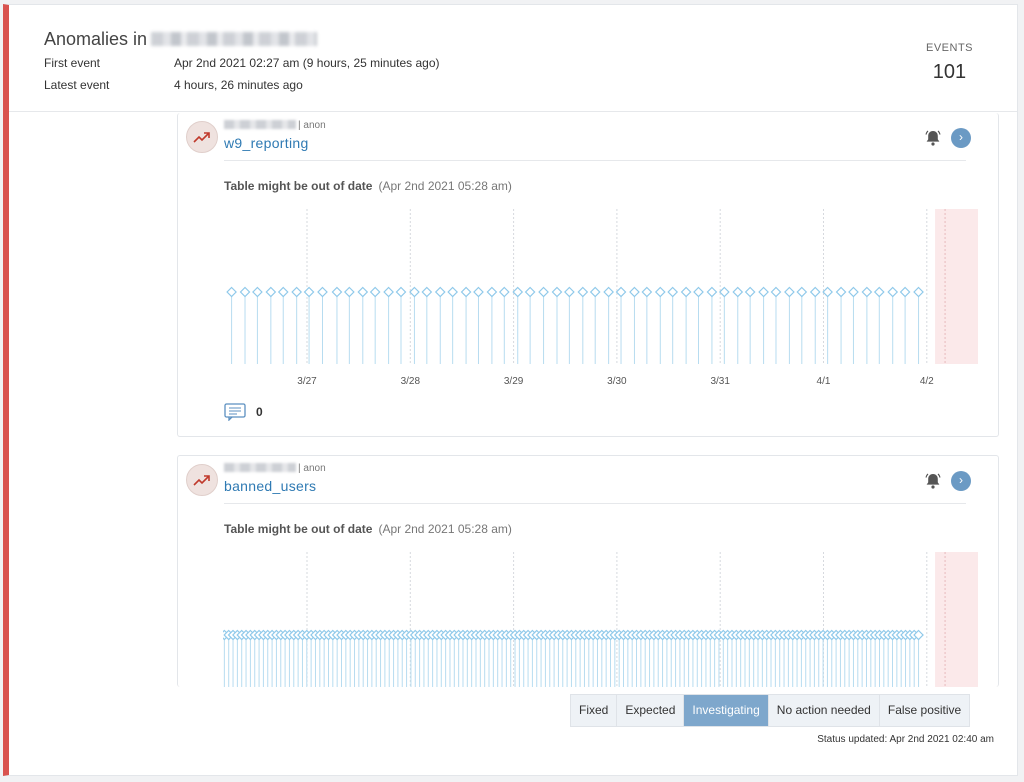 The image size is (1024, 782). I want to click on status-option-false-positive: False positive, so click(924, 710).